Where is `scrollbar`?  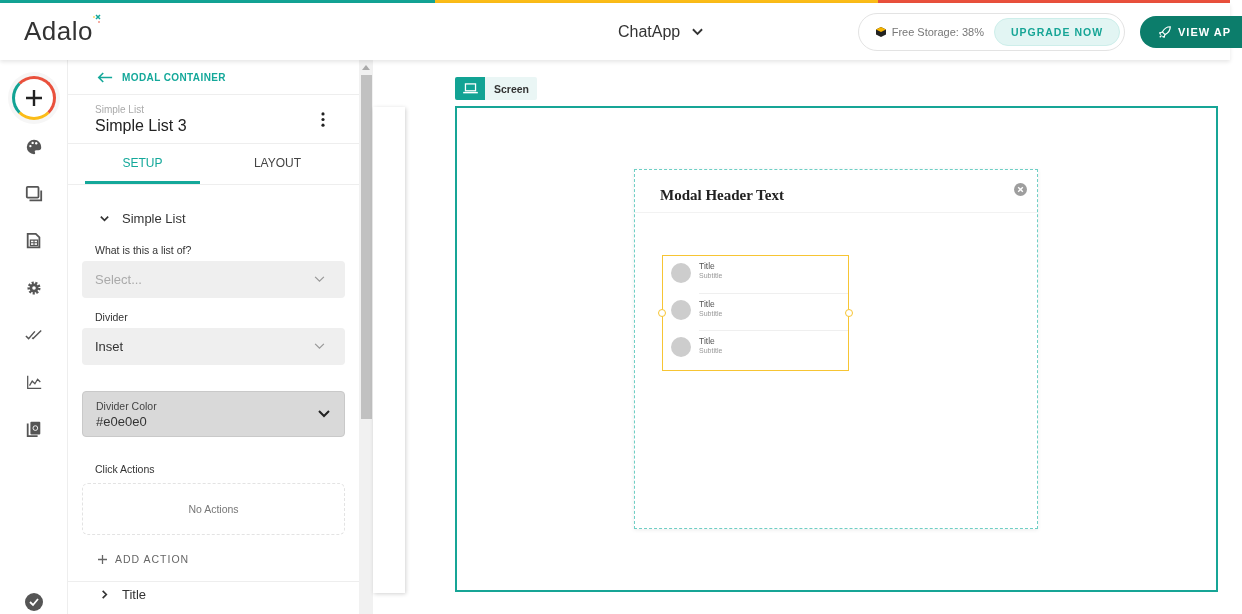 scrollbar is located at coordinates (366, 337).